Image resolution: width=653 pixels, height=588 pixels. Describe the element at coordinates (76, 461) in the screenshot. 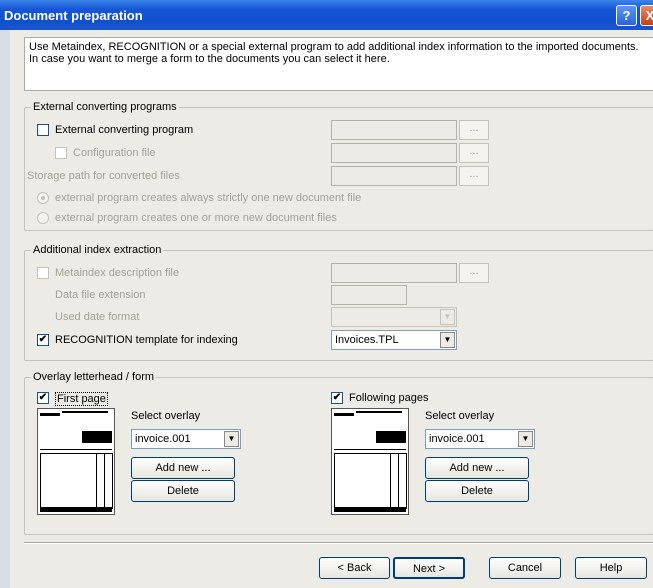

I see `first-page-preview` at that location.